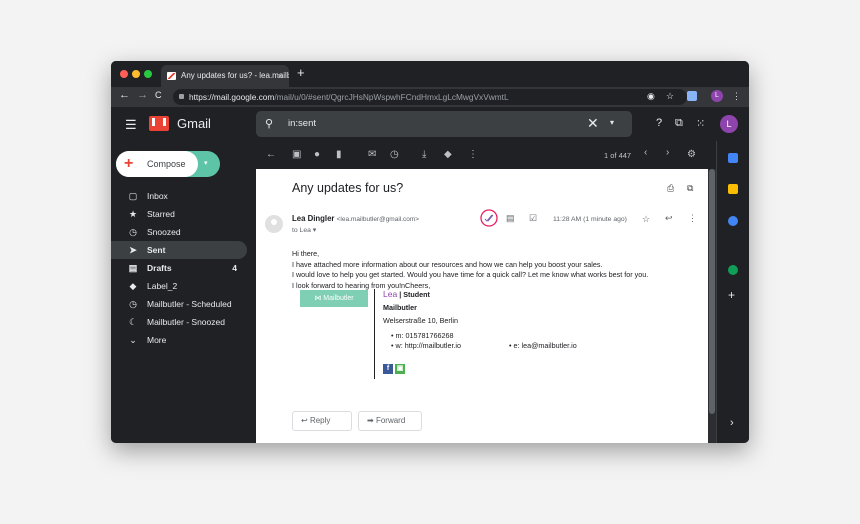 Image resolution: width=860 pixels, height=524 pixels. Describe the element at coordinates (732, 423) in the screenshot. I see `expand-panel-icon: ›` at that location.